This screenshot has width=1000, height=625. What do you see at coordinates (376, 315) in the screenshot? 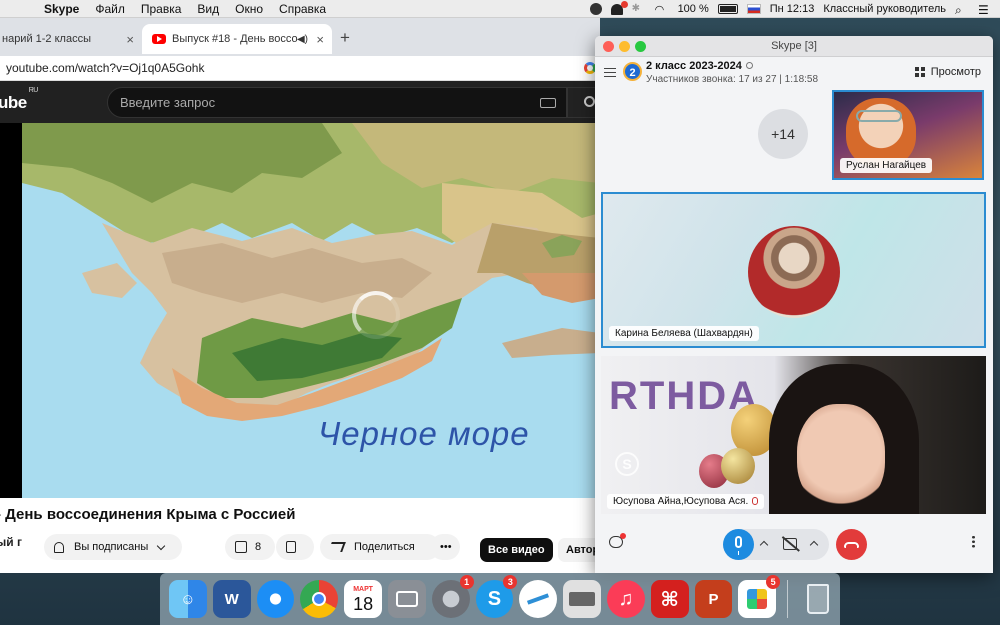
I see `loading-spinner` at bounding box center [376, 315].